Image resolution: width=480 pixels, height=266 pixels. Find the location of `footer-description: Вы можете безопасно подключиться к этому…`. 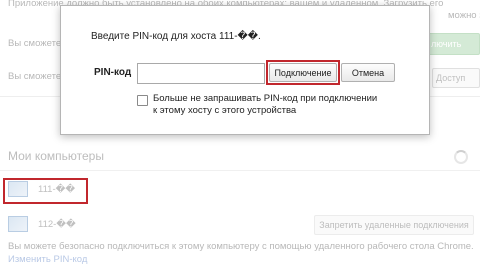

footer-description: Вы можете безопасно подключиться к этому… is located at coordinates (241, 246).